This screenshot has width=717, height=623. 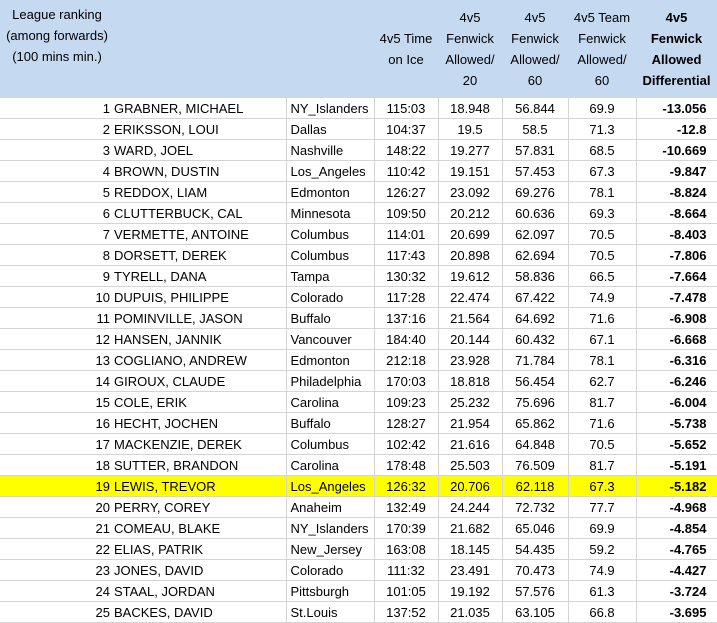 I want to click on cell-player: HANSEN, JANNIK, so click(x=200, y=339).